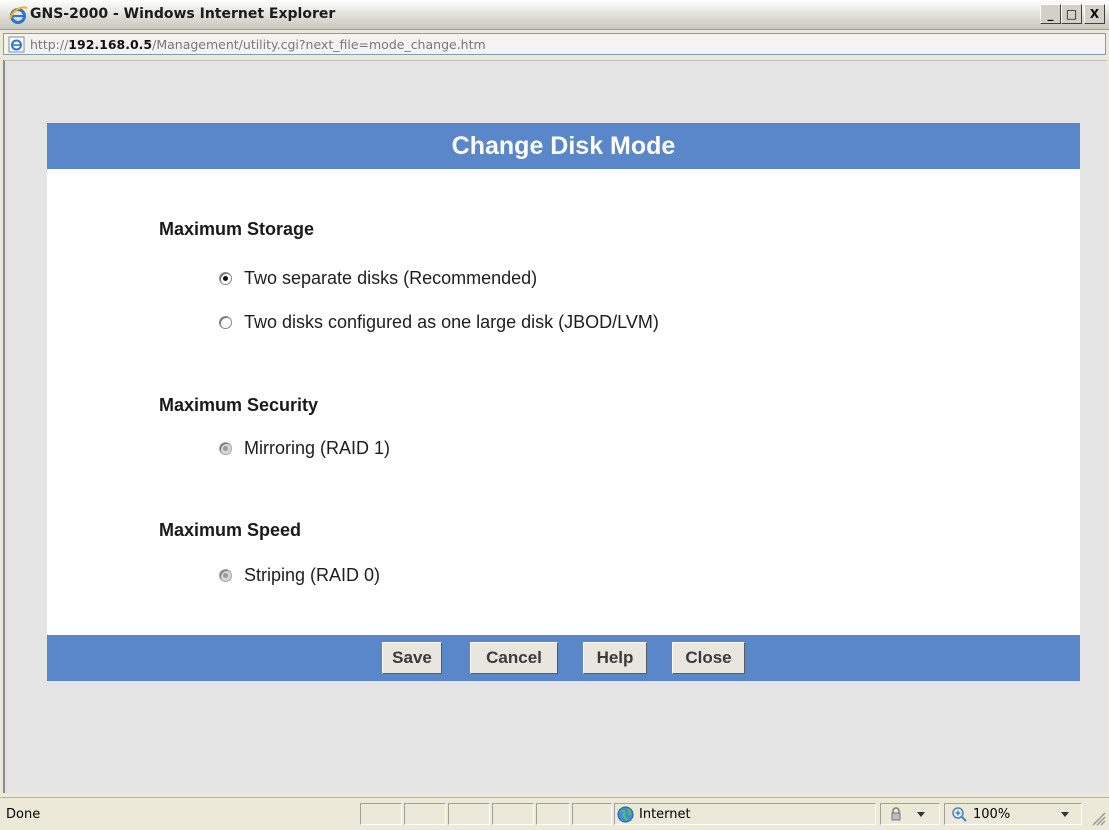 Image resolution: width=1109 pixels, height=830 pixels. What do you see at coordinates (225, 322) in the screenshot?
I see `radio-jbod-lvm` at bounding box center [225, 322].